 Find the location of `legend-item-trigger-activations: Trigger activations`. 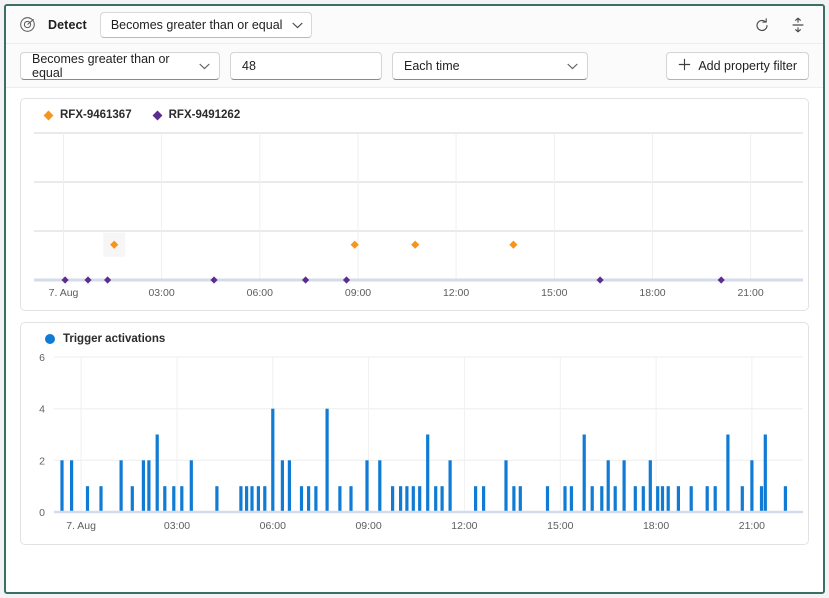

legend-item-trigger-activations: Trigger activations is located at coordinates (105, 339).